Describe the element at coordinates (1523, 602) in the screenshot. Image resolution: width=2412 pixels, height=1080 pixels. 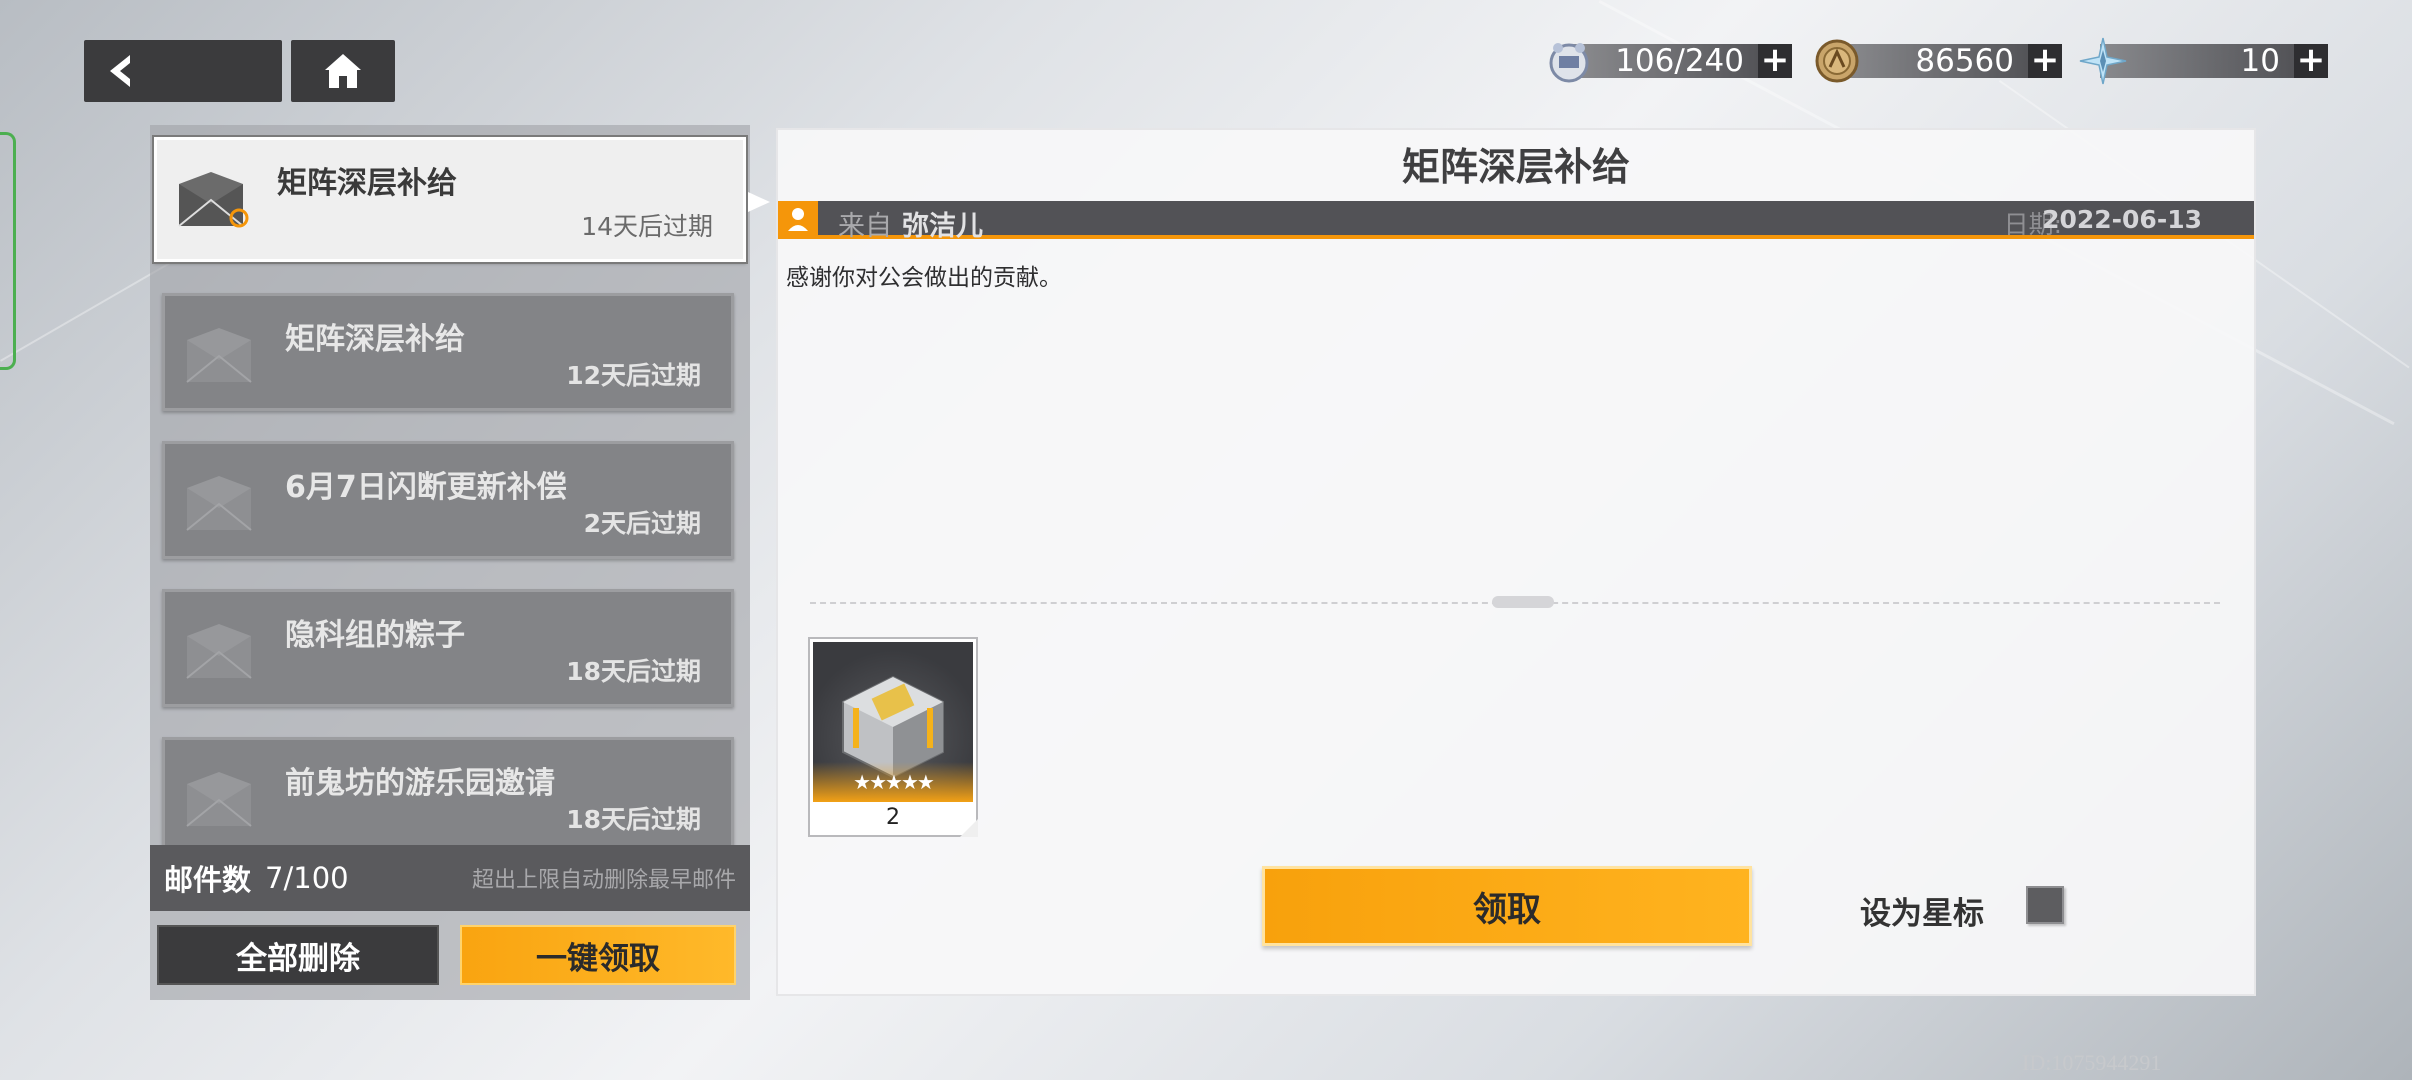
I see `divider-handle` at that location.